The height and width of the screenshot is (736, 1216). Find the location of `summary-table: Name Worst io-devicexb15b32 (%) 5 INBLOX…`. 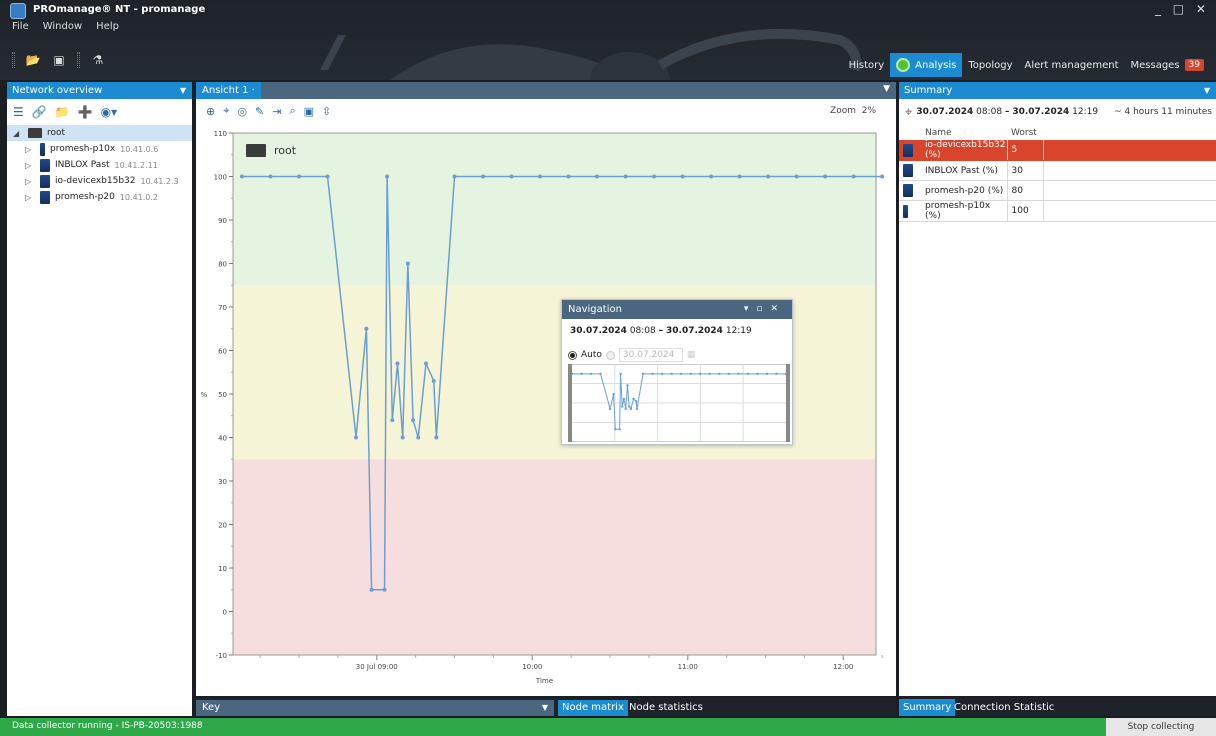

summary-table: Name Worst io-devicexb15b32 (%) 5 INBLOX… is located at coordinates (1057, 173).